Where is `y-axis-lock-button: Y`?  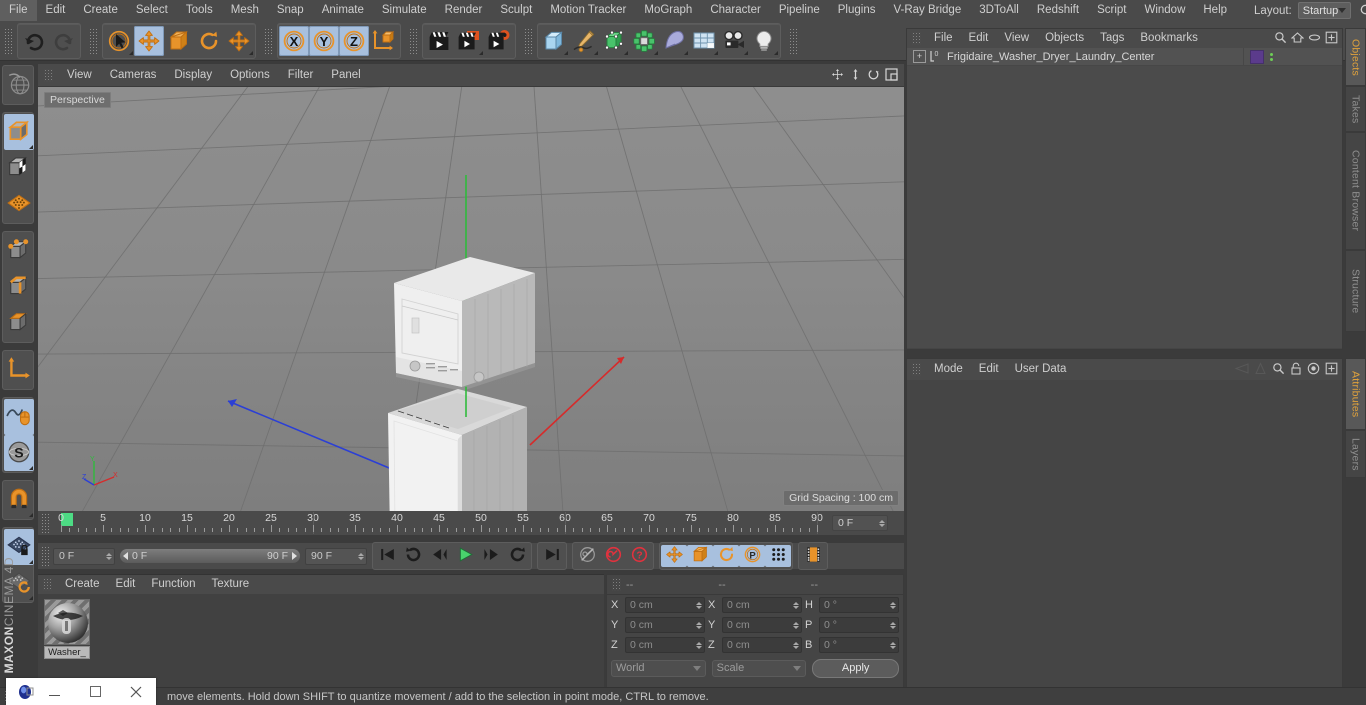
y-axis-lock-button: Y is located at coordinates (324, 40).